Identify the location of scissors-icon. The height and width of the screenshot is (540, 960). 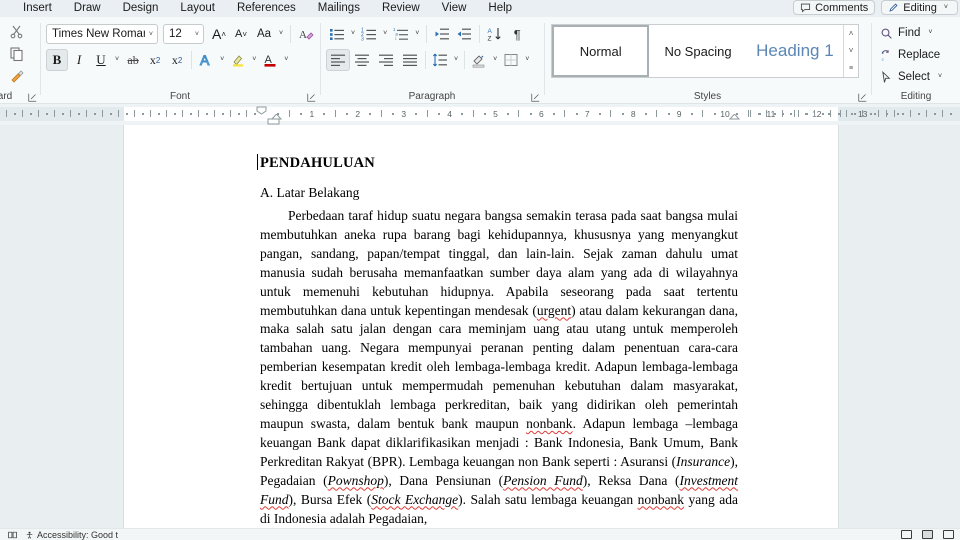
(17, 32).